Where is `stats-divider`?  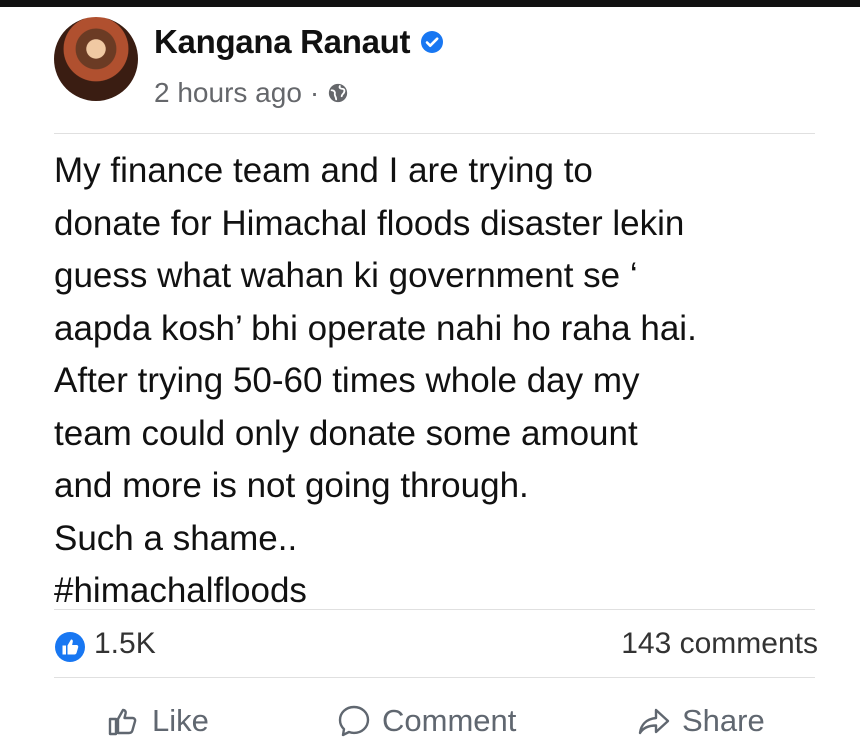
stats-divider is located at coordinates (434, 677).